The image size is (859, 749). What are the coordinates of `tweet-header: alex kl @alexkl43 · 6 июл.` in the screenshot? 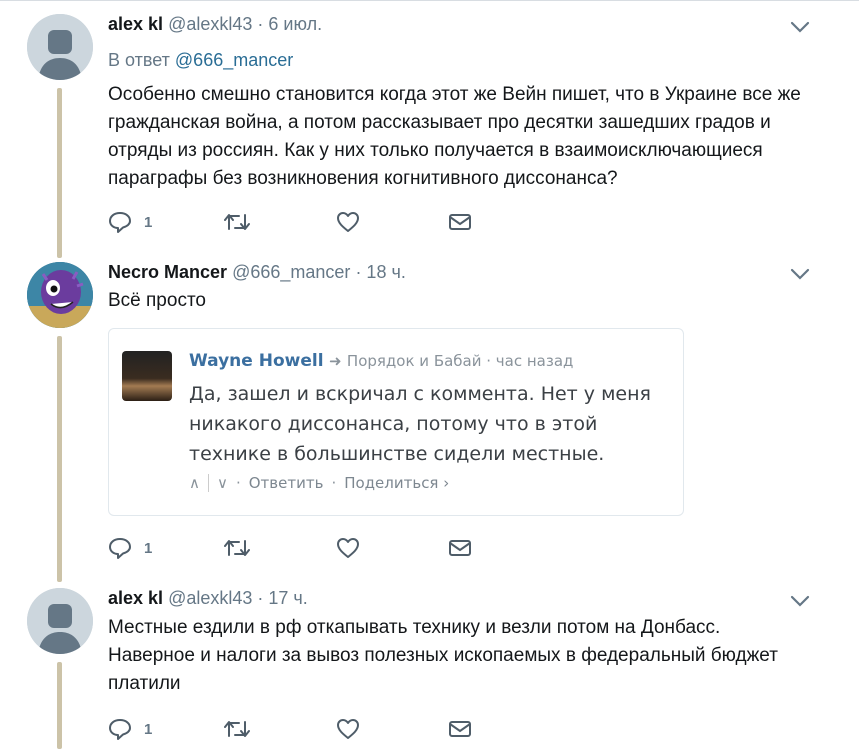 It's located at (215, 25).